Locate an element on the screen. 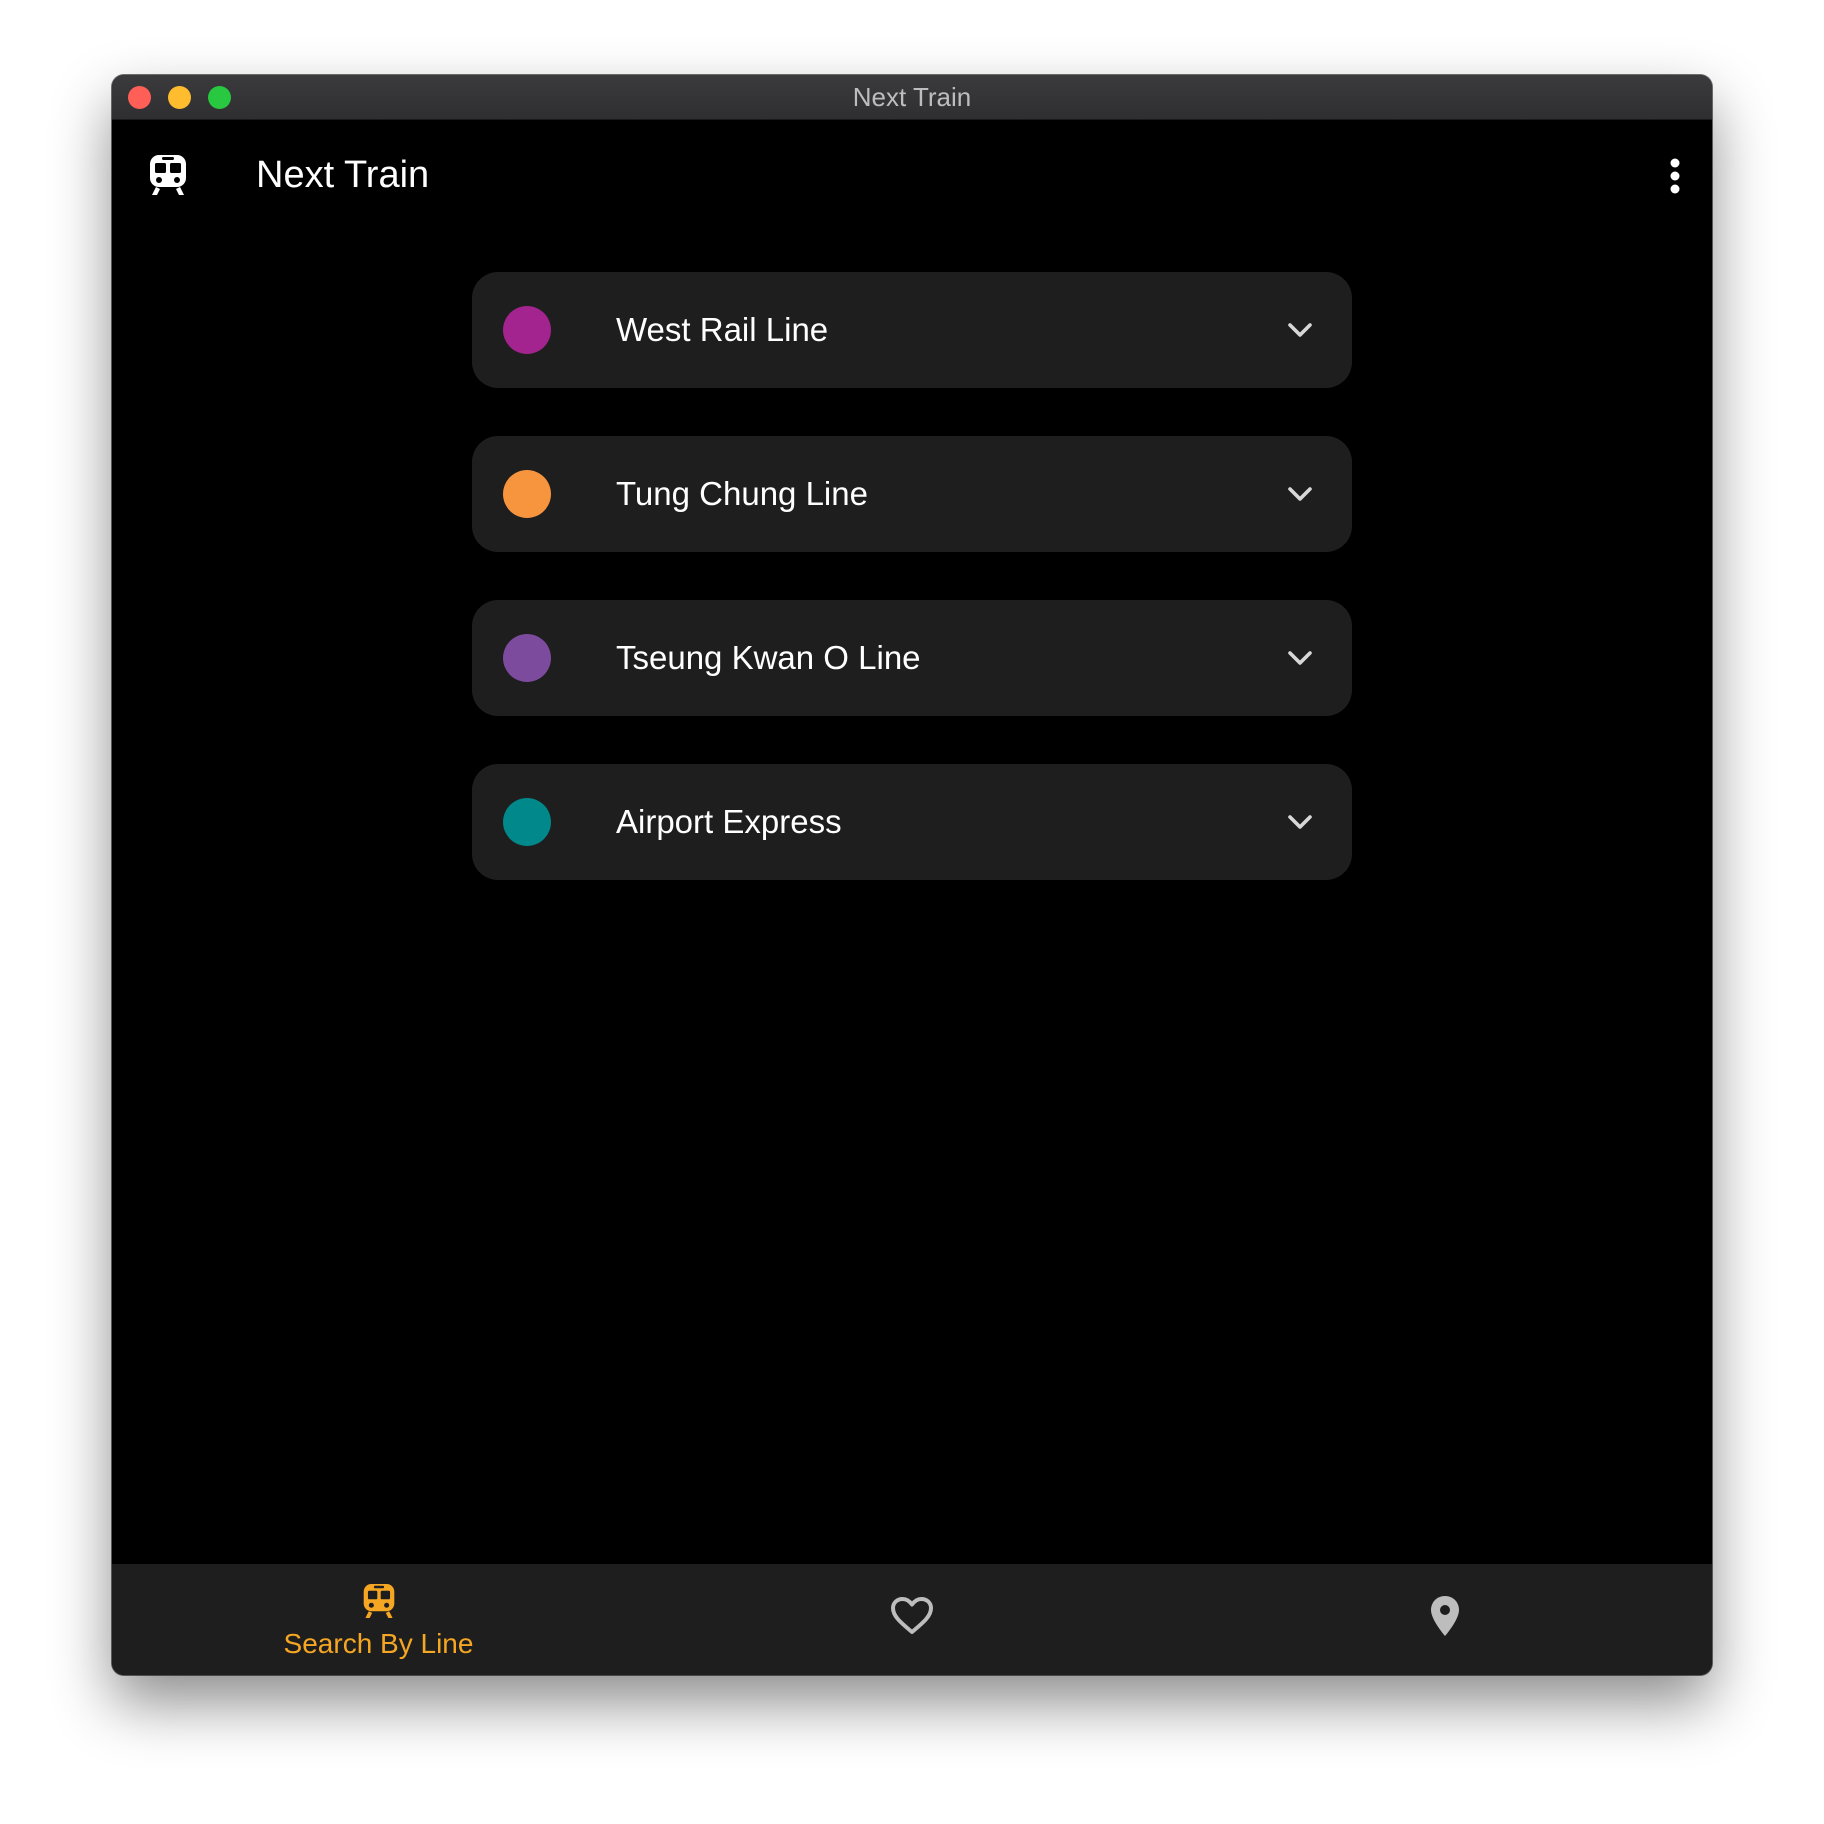 The image size is (1824, 1824). line-name: Tung Chung Line is located at coordinates (742, 493).